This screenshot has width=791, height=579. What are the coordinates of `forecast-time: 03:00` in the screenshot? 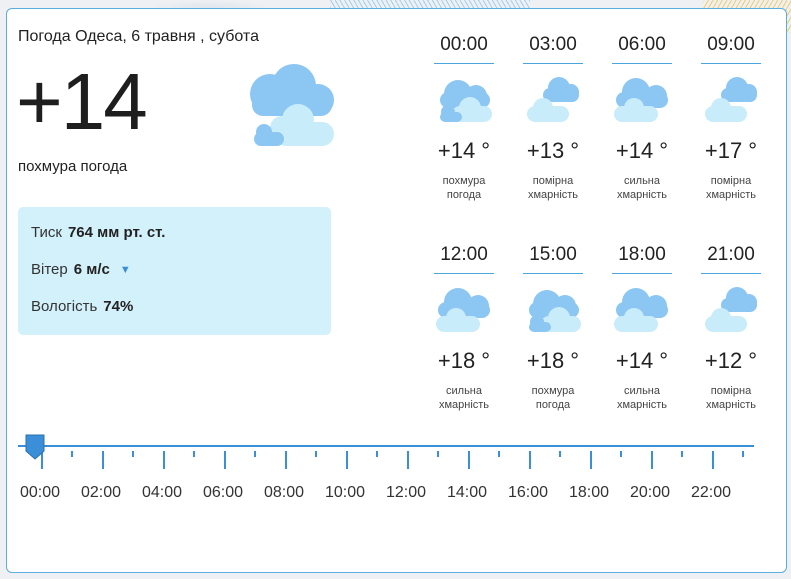 It's located at (553, 44).